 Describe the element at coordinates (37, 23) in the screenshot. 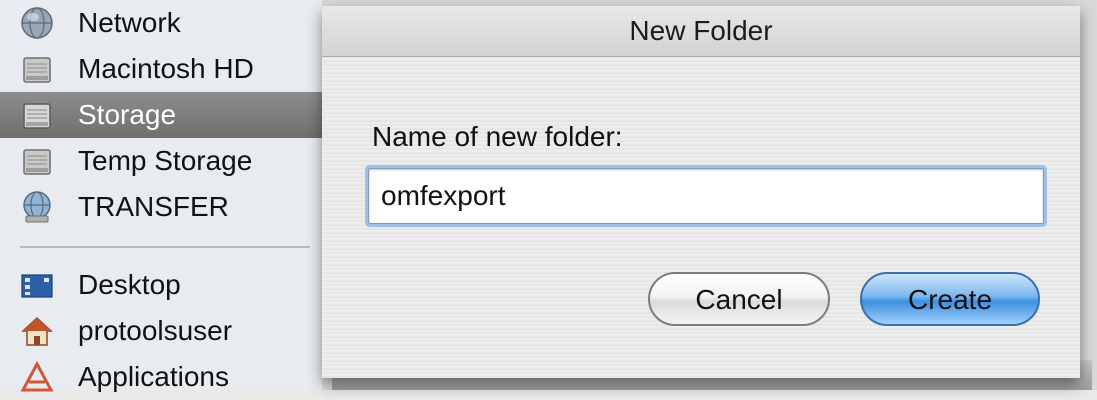

I see `network-globe-icon` at that location.